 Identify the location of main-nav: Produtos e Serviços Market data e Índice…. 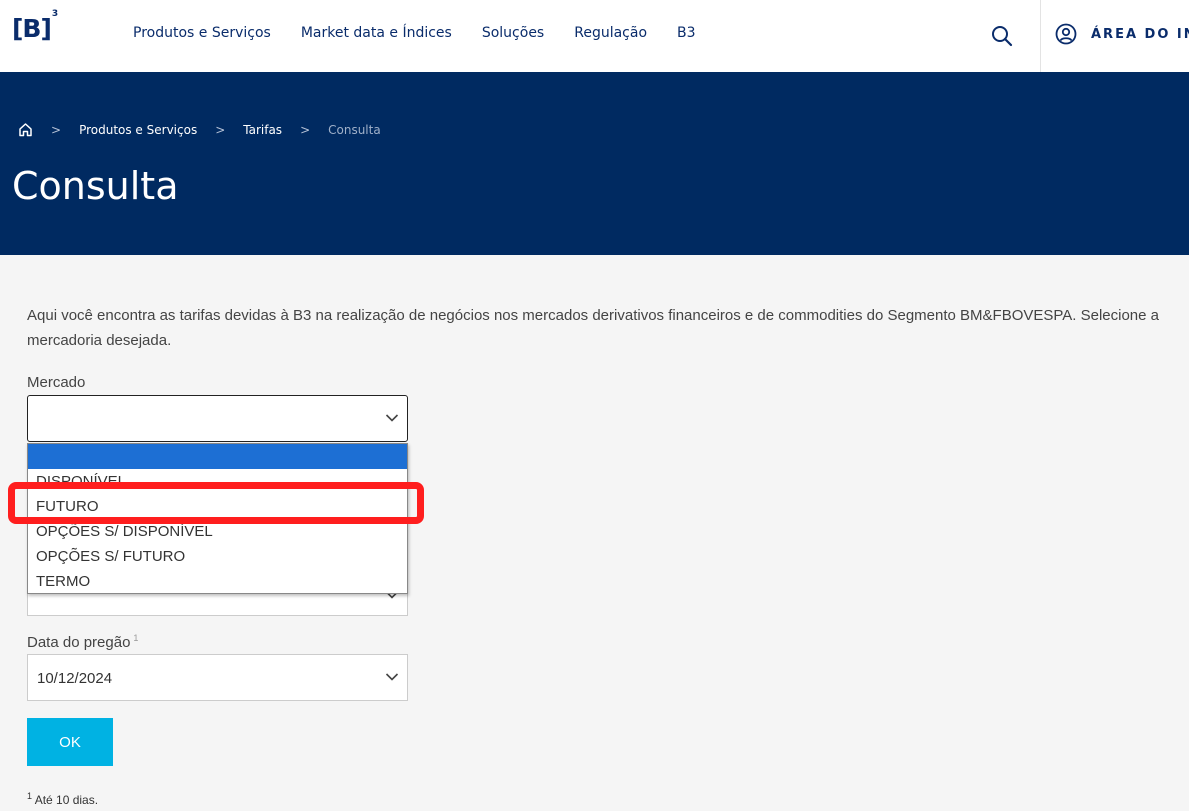
(429, 33).